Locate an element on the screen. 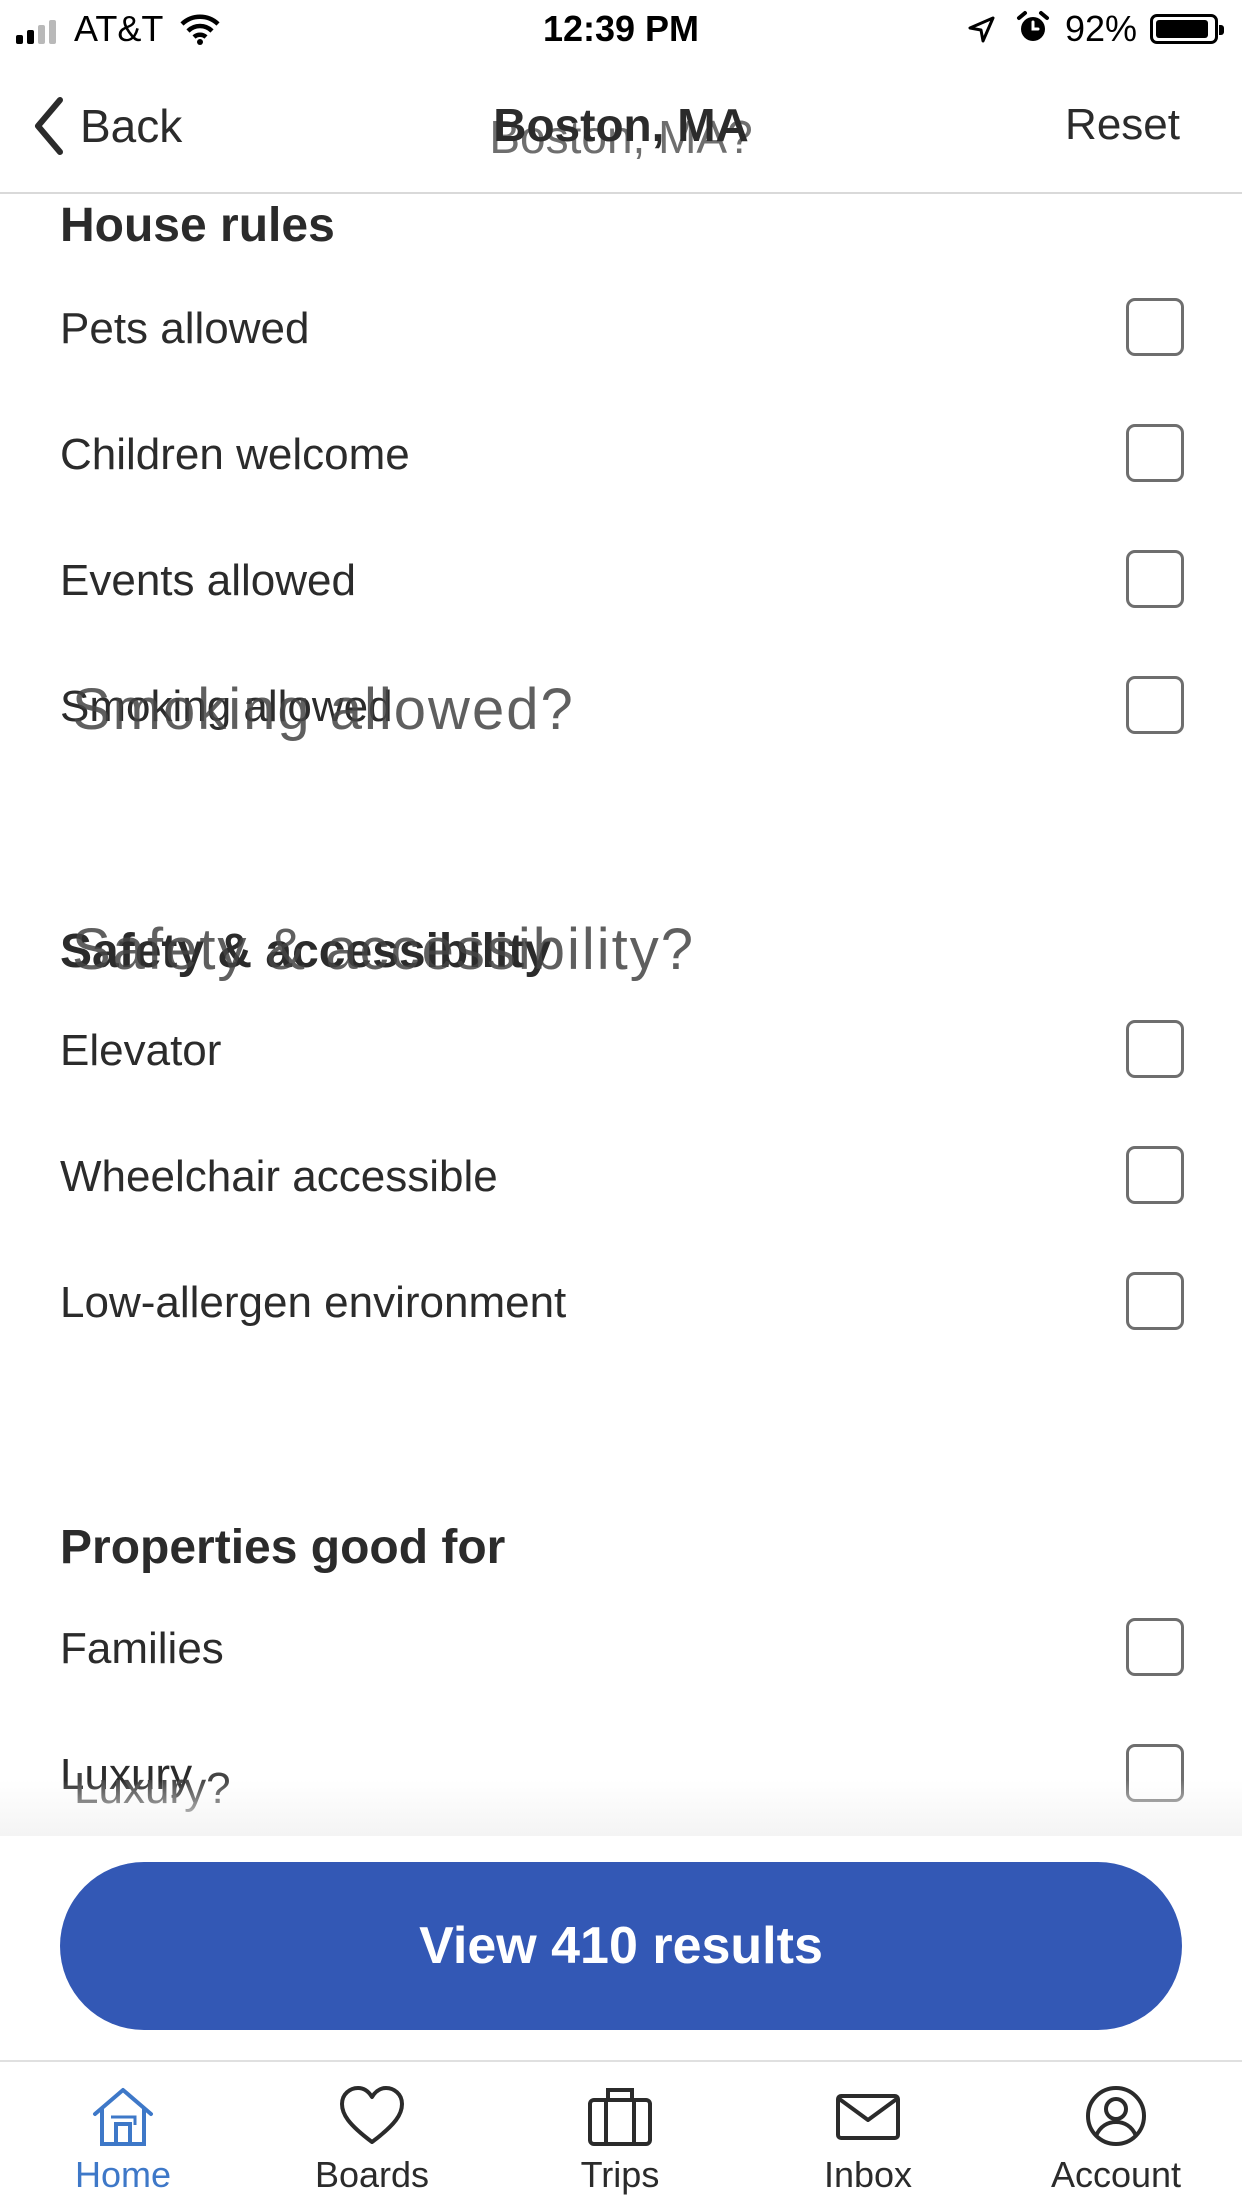  smoking-ghost-label: Smoking allowed? is located at coordinates (323, 709).